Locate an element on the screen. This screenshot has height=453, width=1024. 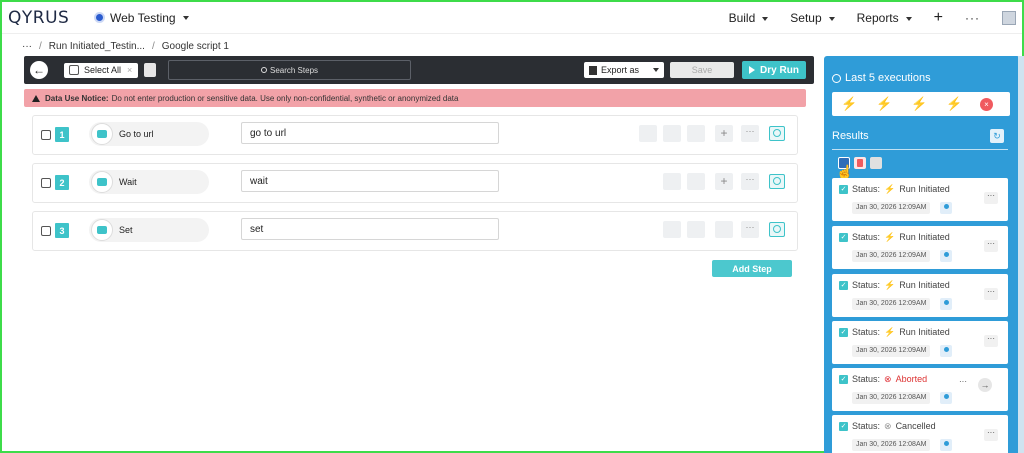
qyrus-logo: QYRUS is located at coordinates (45, 18).